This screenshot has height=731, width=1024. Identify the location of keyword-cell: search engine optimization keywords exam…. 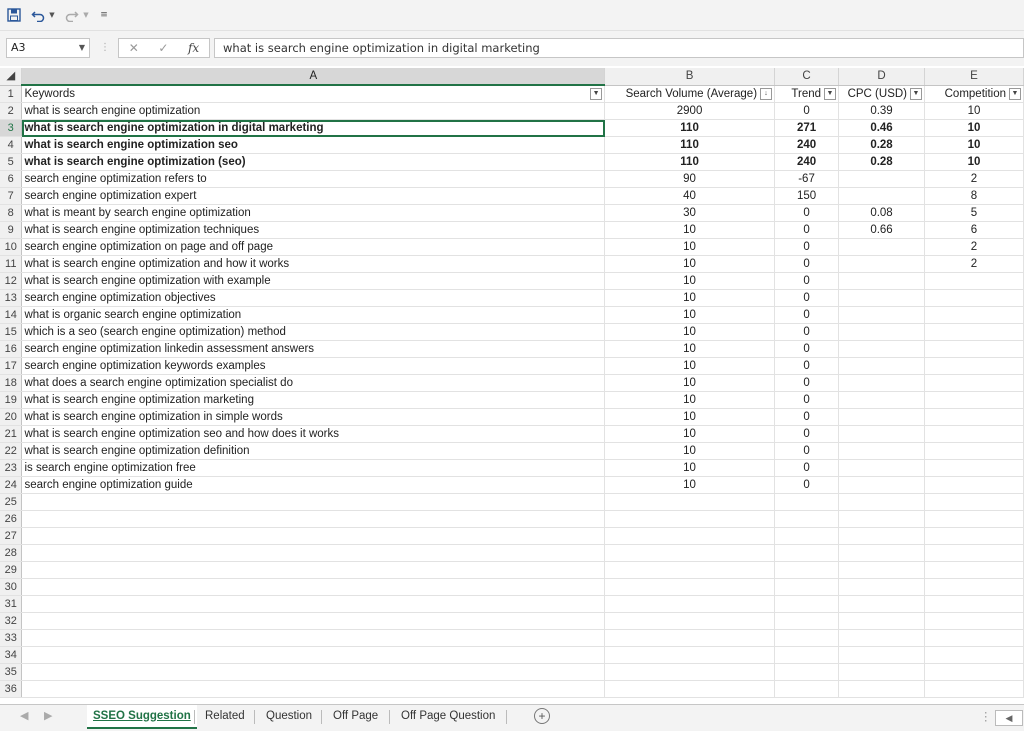
(313, 366).